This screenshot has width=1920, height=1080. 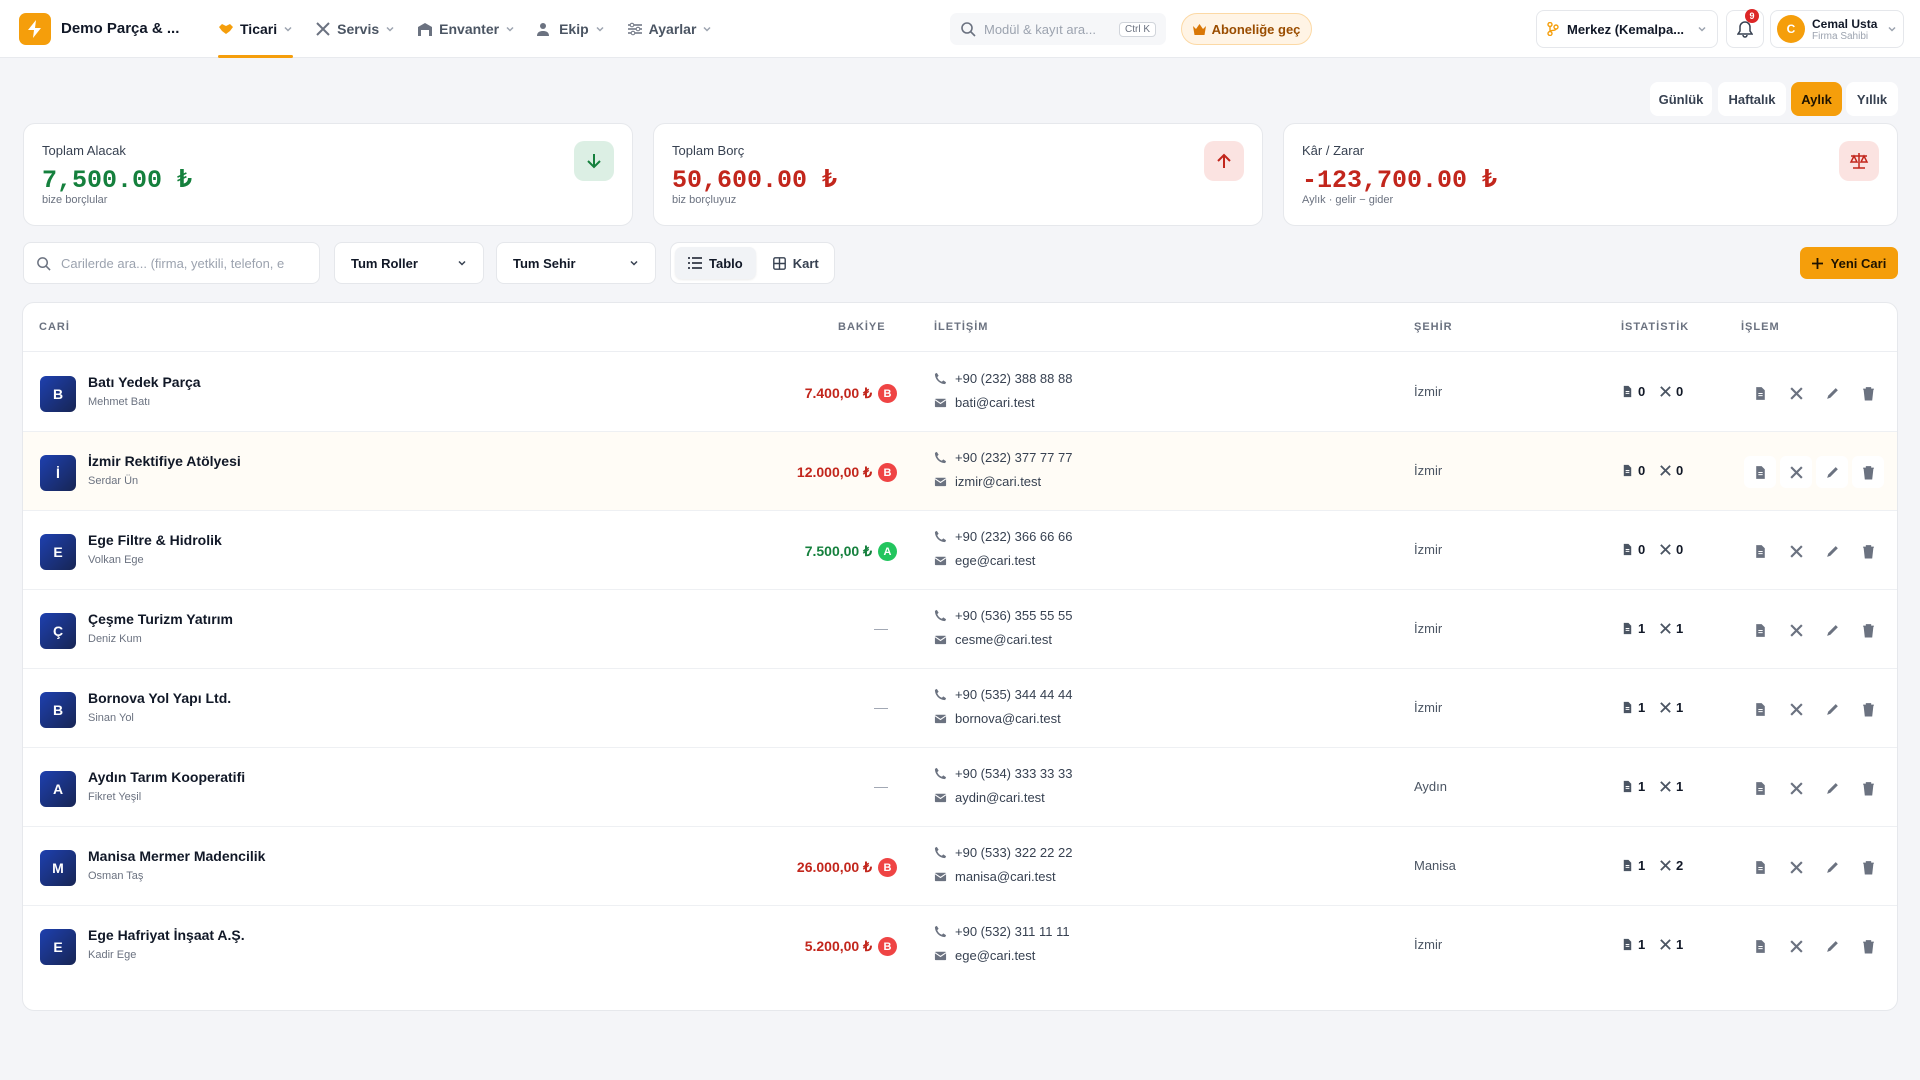 What do you see at coordinates (987, 481) in the screenshot?
I see `email: izmir@cari.test` at bounding box center [987, 481].